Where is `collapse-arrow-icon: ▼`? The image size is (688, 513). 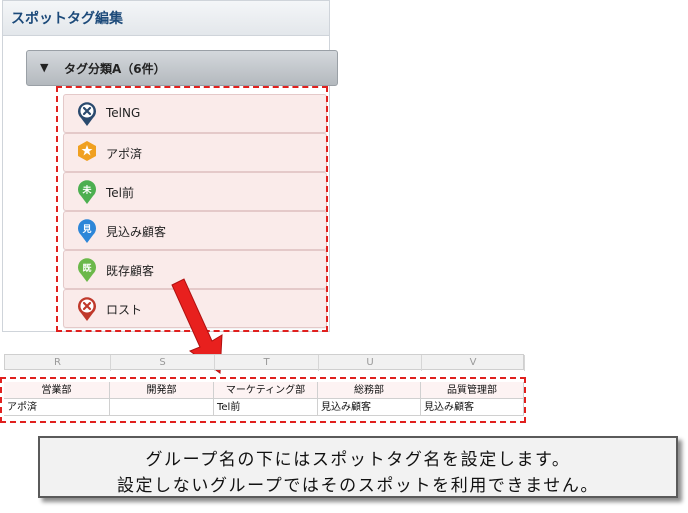
collapse-arrow-icon: ▼ is located at coordinates (44, 67).